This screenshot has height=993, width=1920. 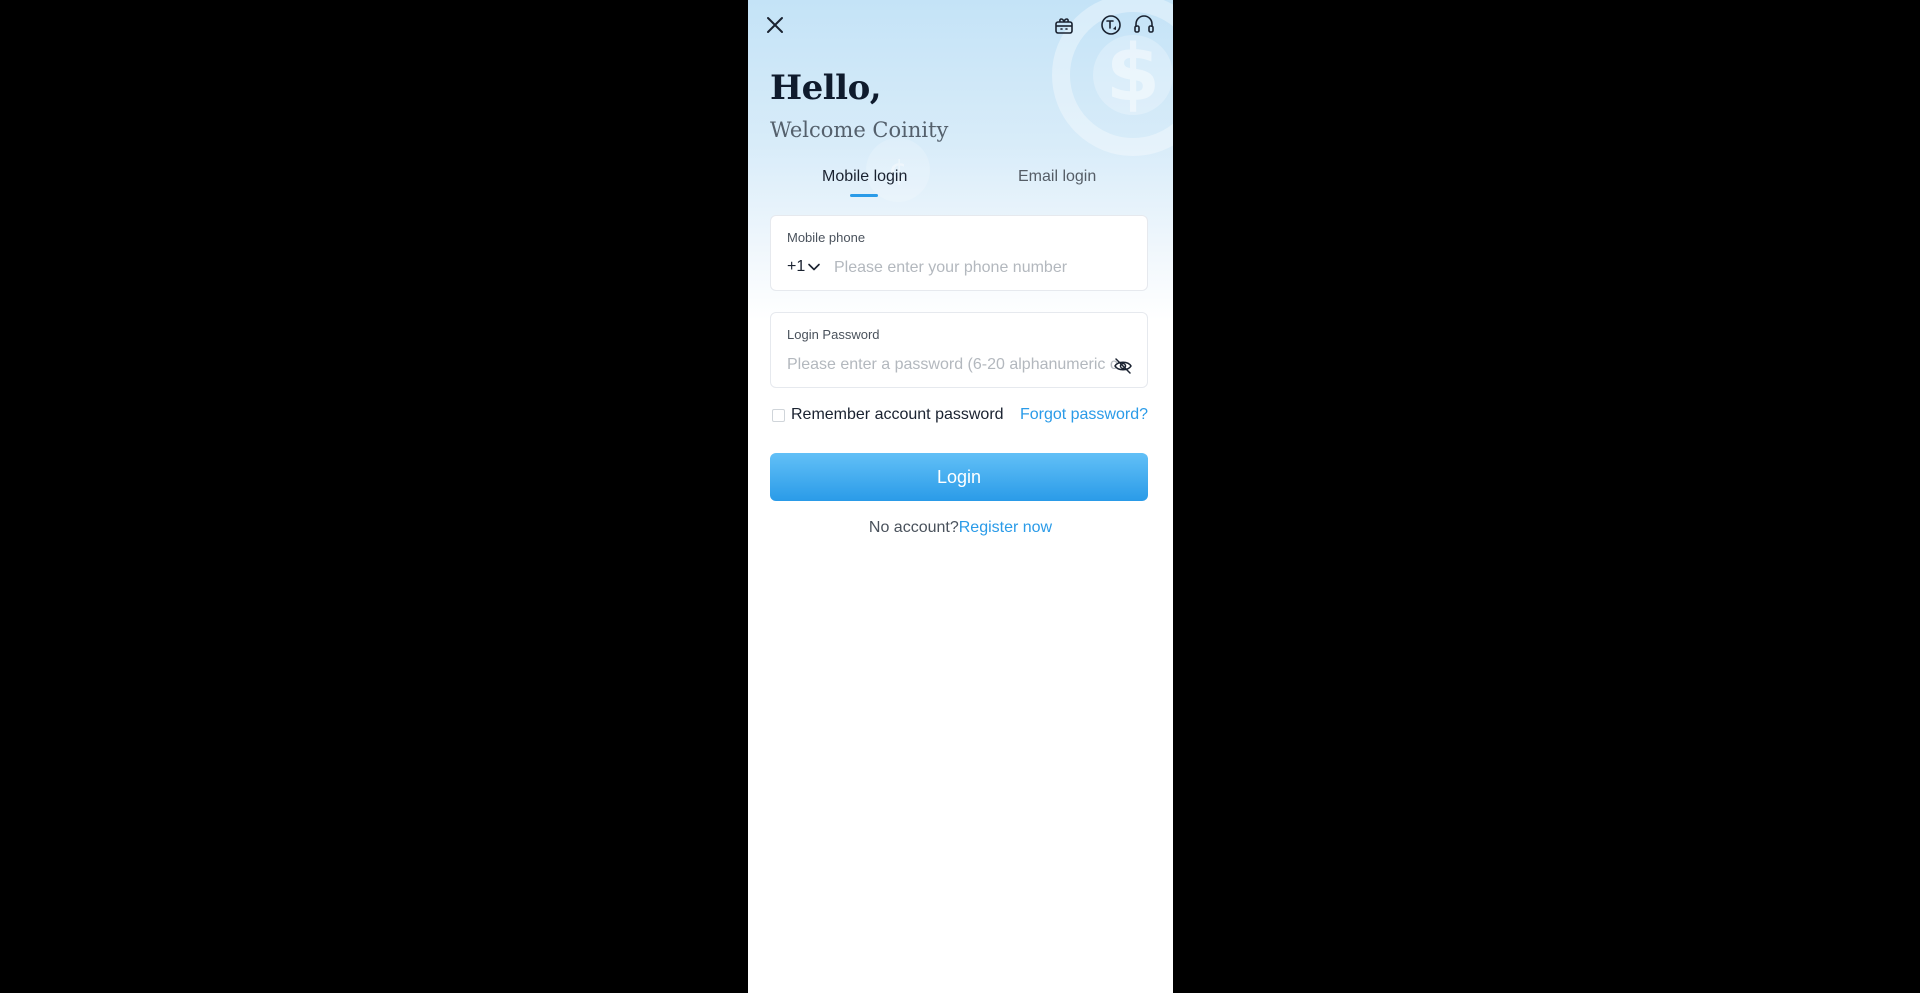 What do you see at coordinates (959, 253) in the screenshot?
I see `phone-field: Mobile phone +1` at bounding box center [959, 253].